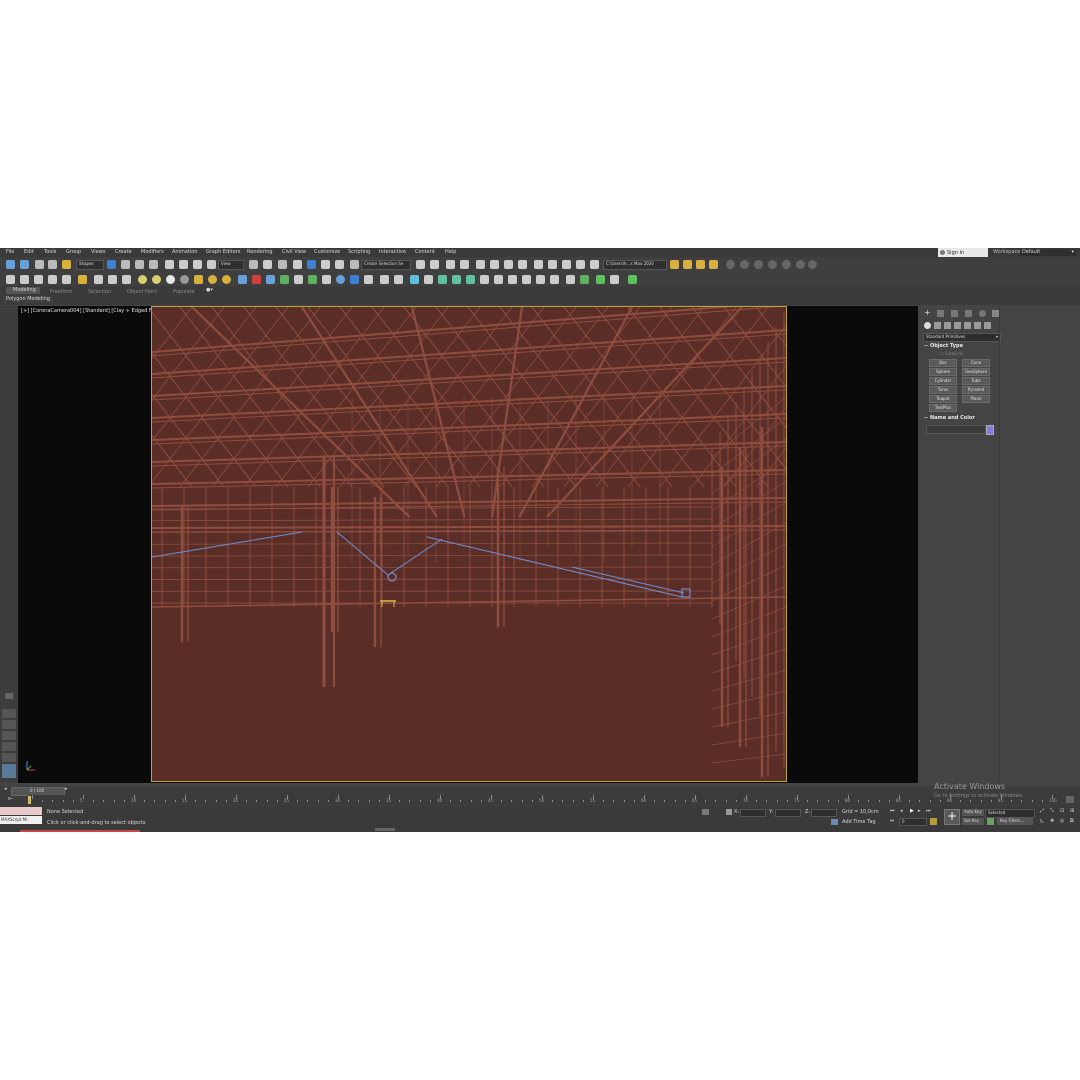 The image size is (1080, 1080). I want to click on menu-interactive: Interactive, so click(392, 252).